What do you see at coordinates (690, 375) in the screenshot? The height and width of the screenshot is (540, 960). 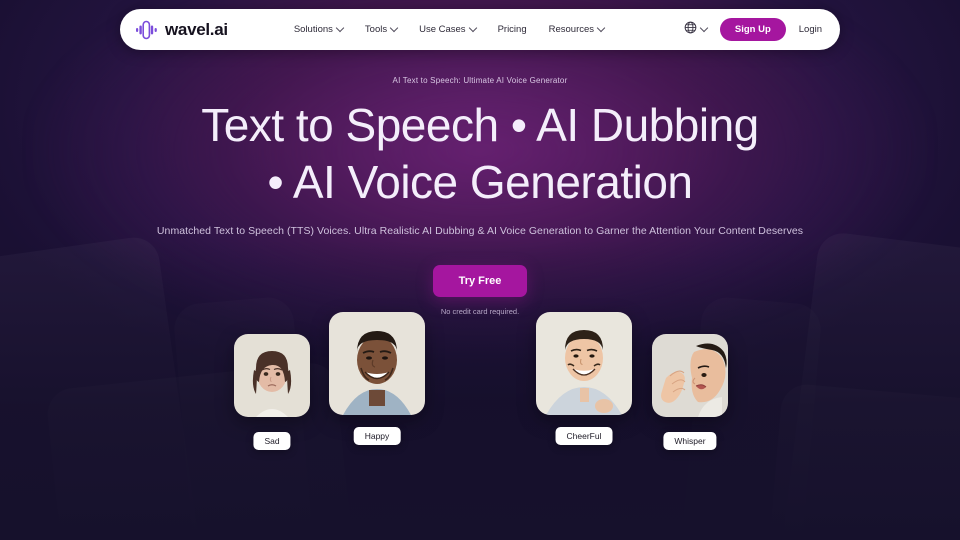 I see `avatar-image-whisper` at bounding box center [690, 375].